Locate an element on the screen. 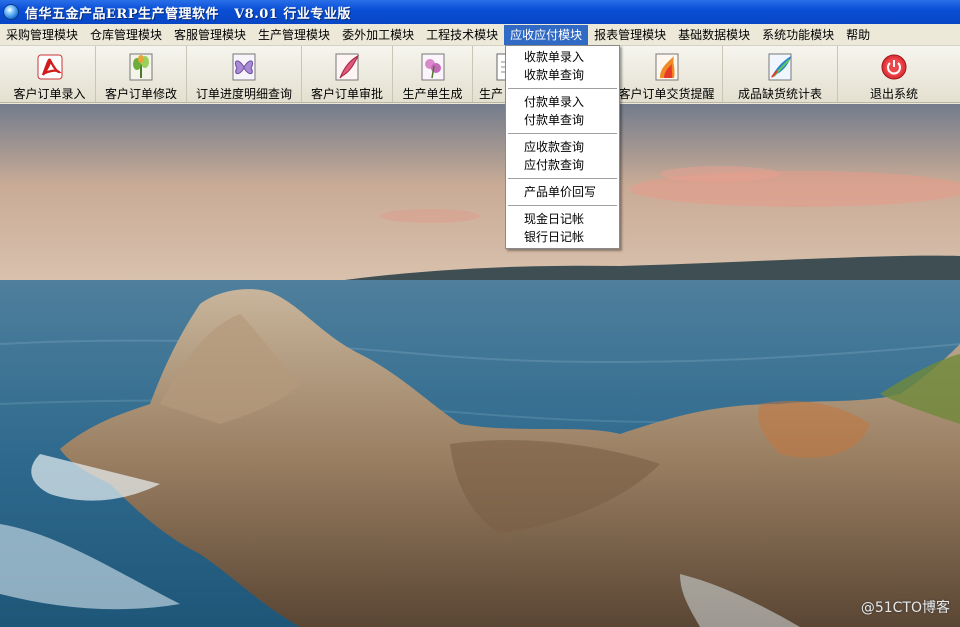 The width and height of the screenshot is (960, 627). toolbar-label: 订单进度明细查询 is located at coordinates (243, 94).